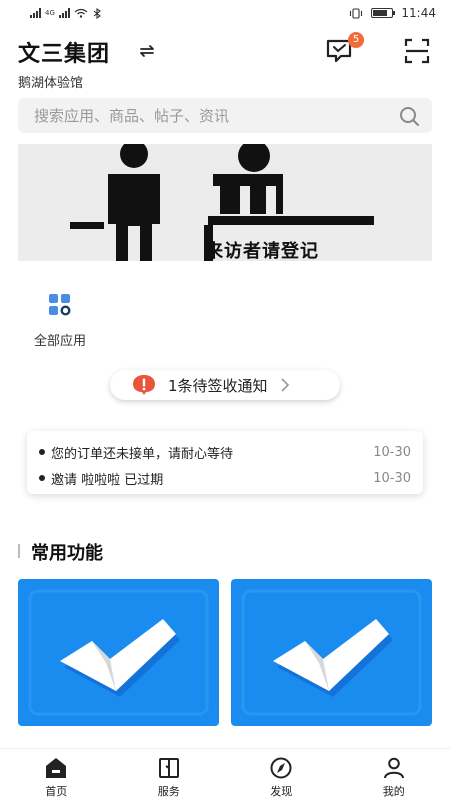  I want to click on signal-icon, so click(35, 13).